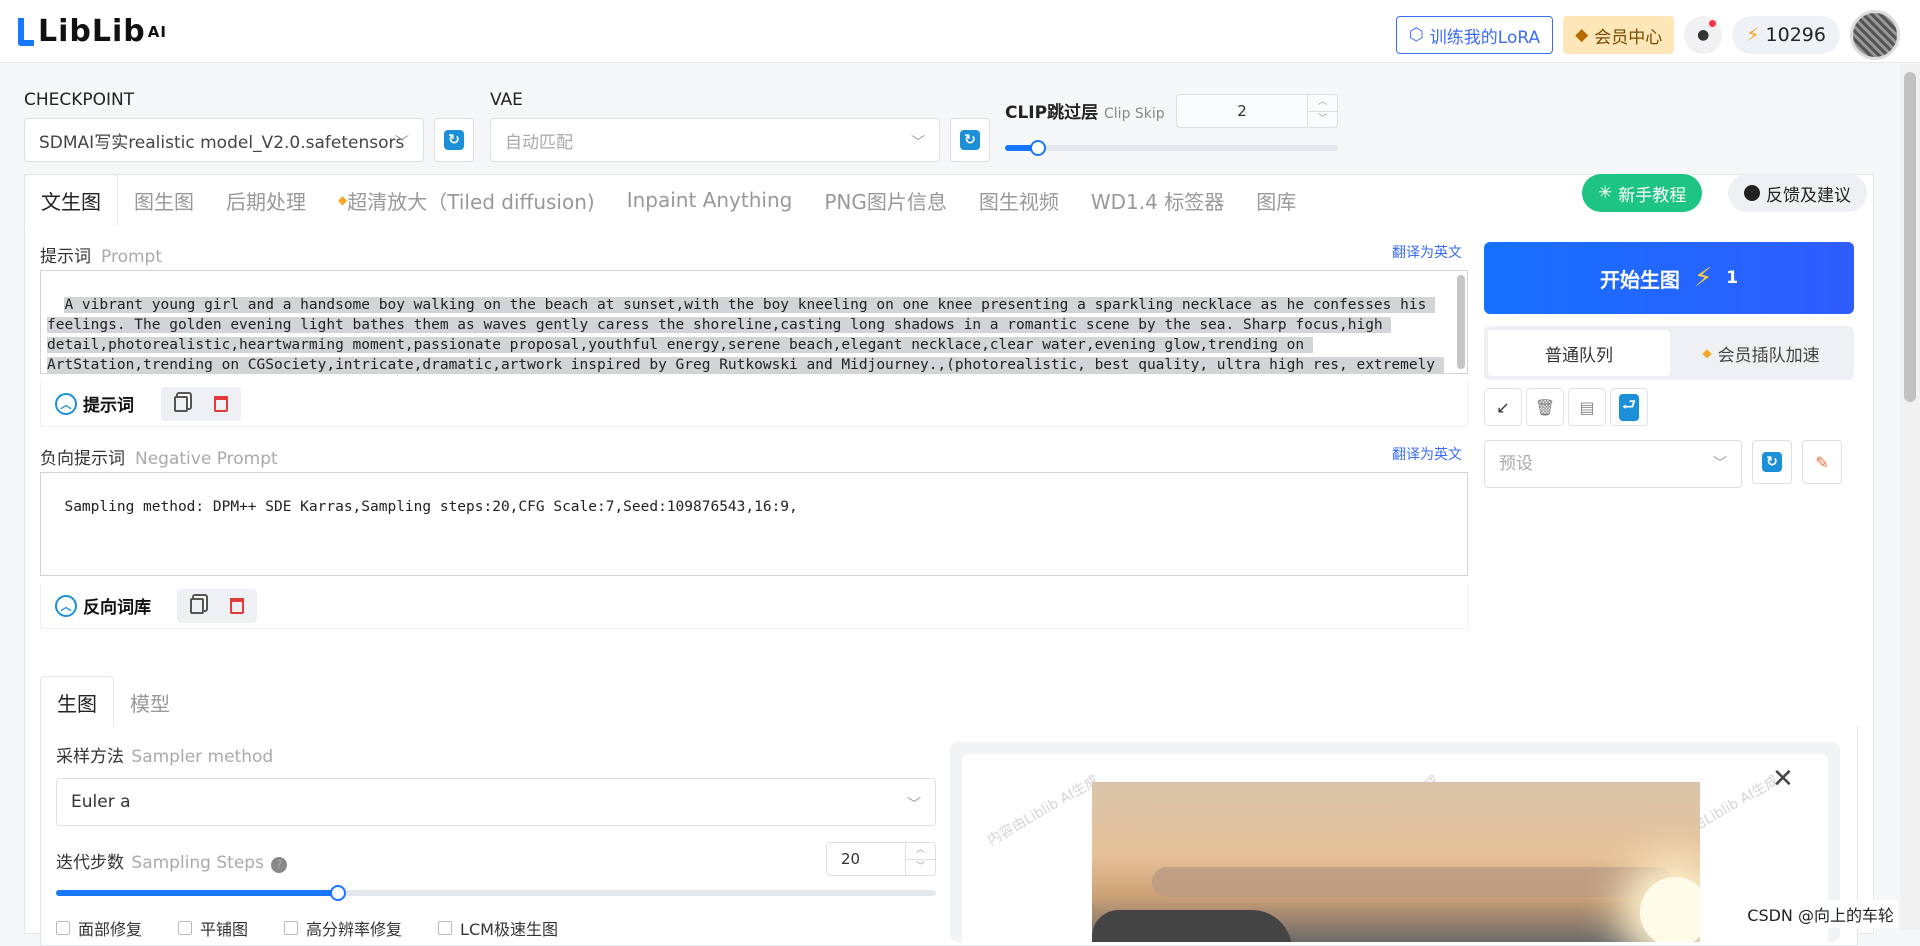 Image resolution: width=1920 pixels, height=946 pixels. Describe the element at coordinates (1713, 23) in the screenshot. I see `notification-dot` at that location.